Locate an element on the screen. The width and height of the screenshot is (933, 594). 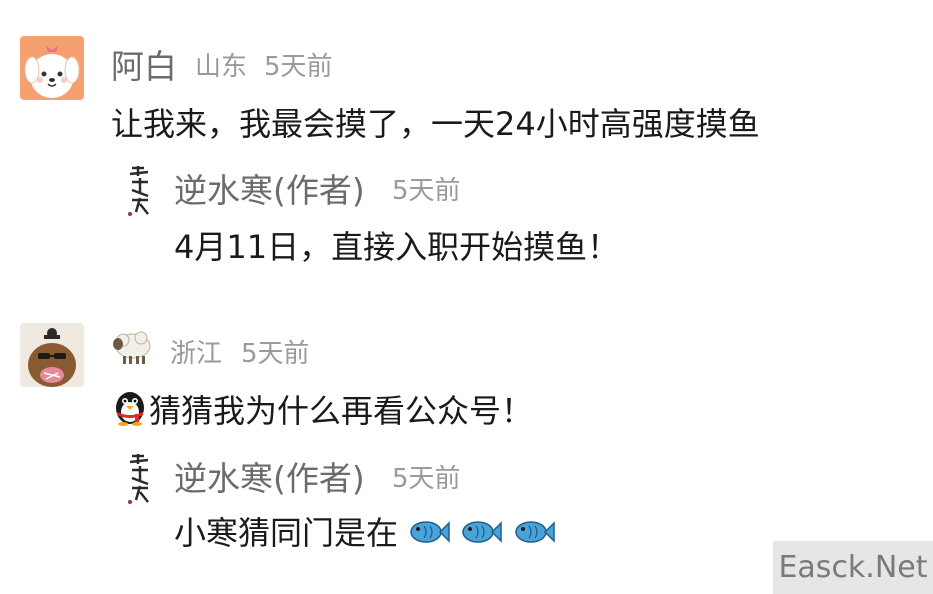
comment-text: 让我来，我最会摸了，一天24小时高强度摸鱼 is located at coordinates (435, 122).